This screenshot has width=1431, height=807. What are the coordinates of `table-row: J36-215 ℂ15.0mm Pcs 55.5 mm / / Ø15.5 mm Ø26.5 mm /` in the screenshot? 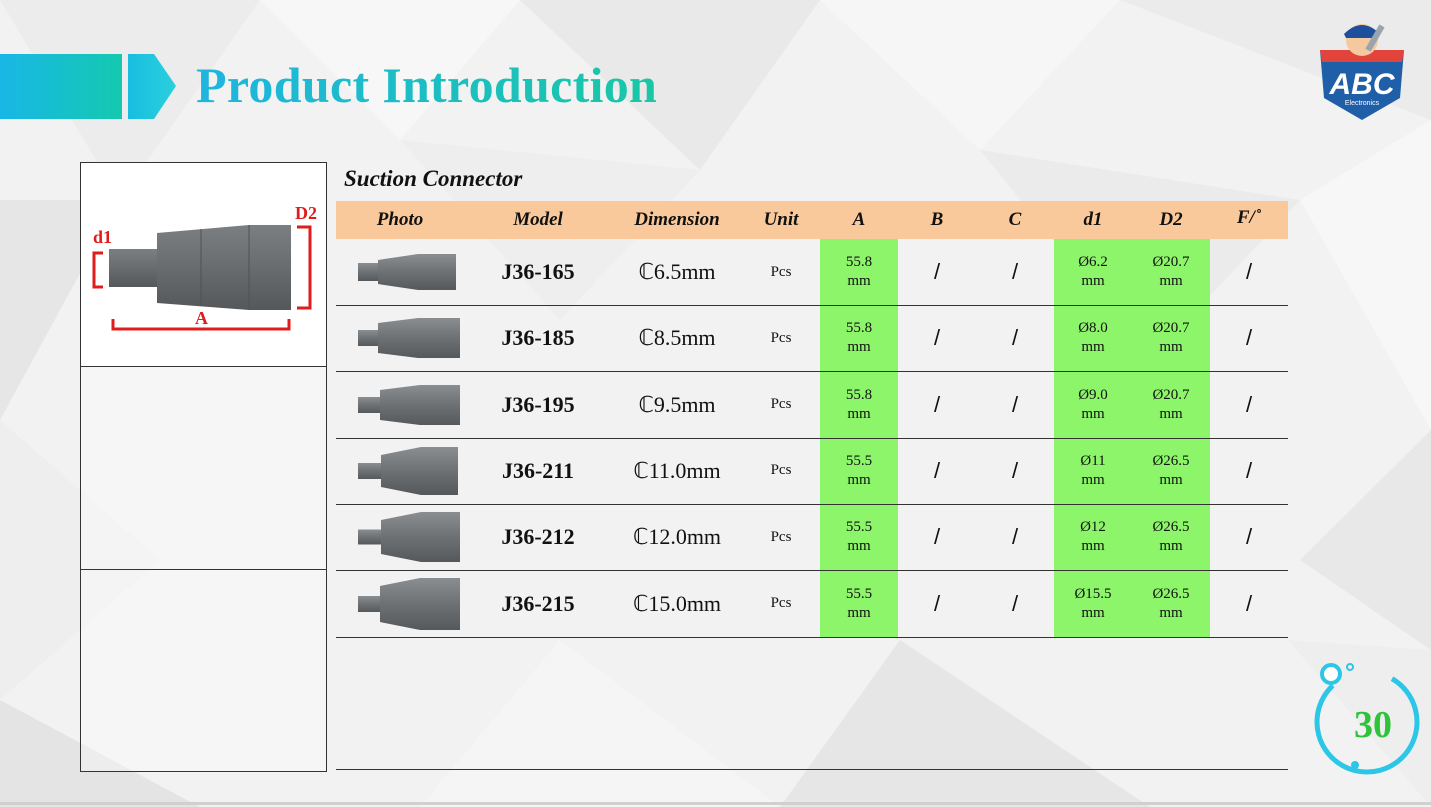 It's located at (812, 604).